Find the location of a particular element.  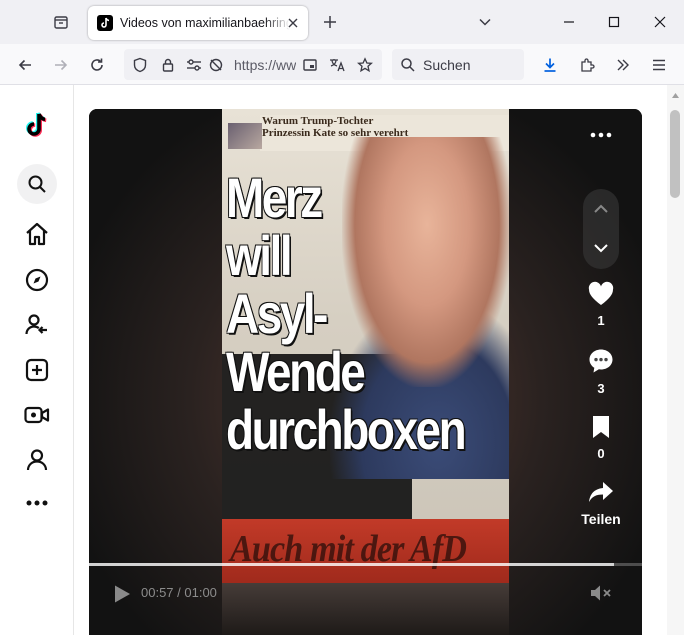

scroll-up-icon is located at coordinates (675, 95).